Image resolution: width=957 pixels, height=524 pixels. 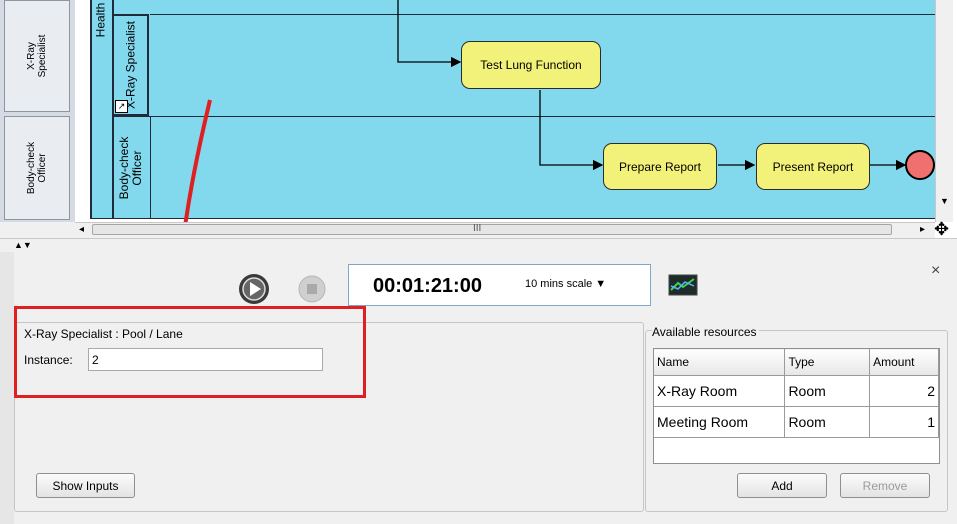 I want to click on task-prepare-report: Prepare Report, so click(x=660, y=166).